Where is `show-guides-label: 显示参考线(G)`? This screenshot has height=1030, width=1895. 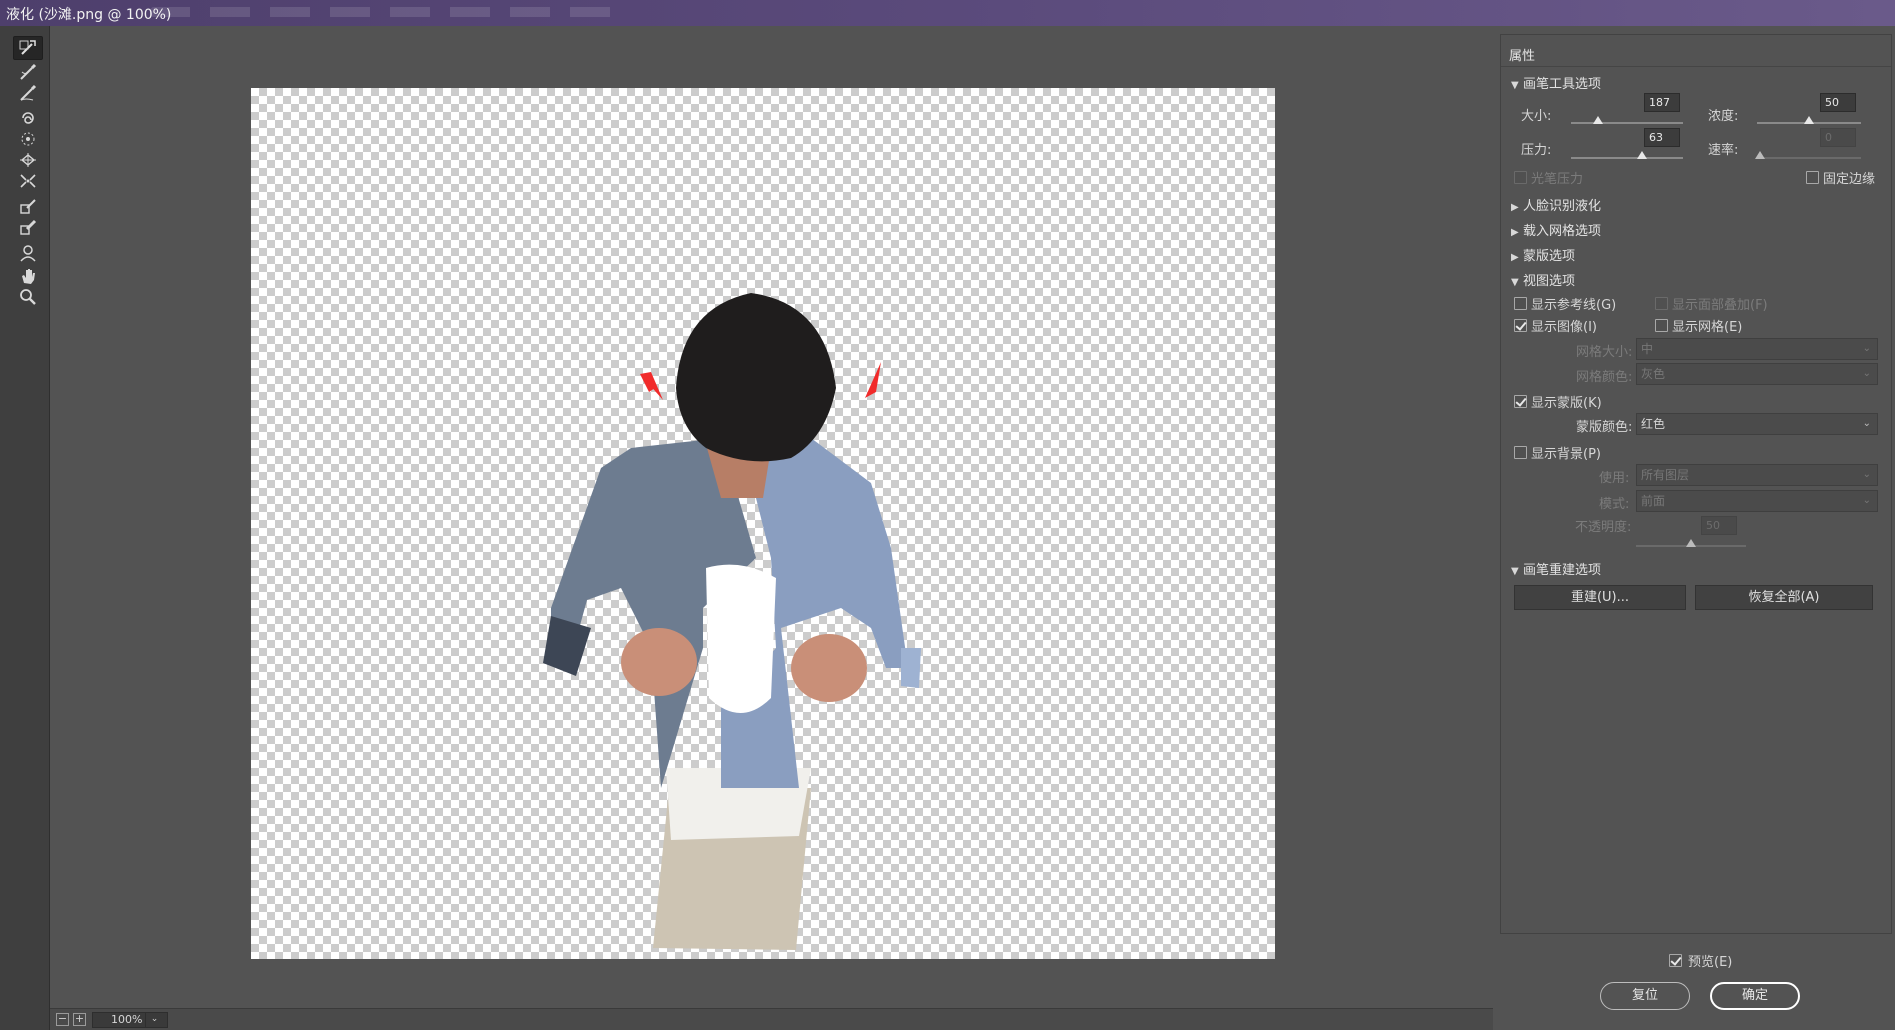
show-guides-label: 显示参考线(G) is located at coordinates (1574, 305).